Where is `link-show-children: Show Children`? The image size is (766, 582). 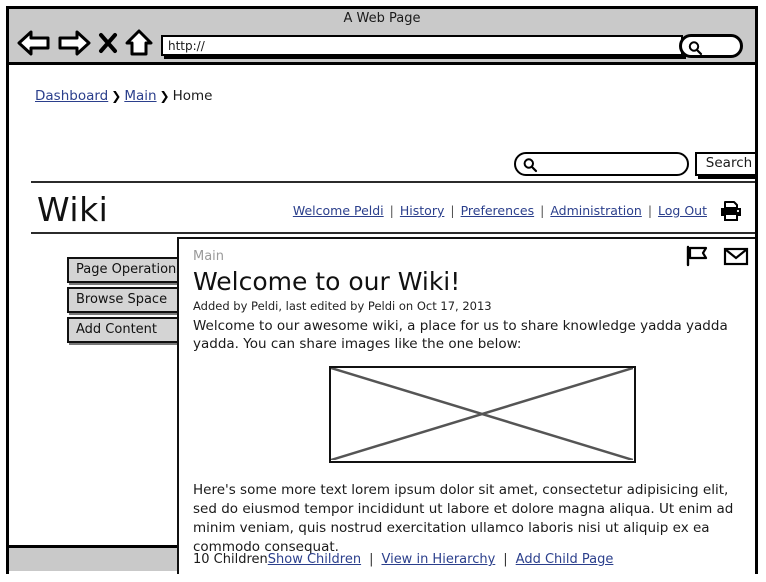
link-show-children: Show Children is located at coordinates (314, 559).